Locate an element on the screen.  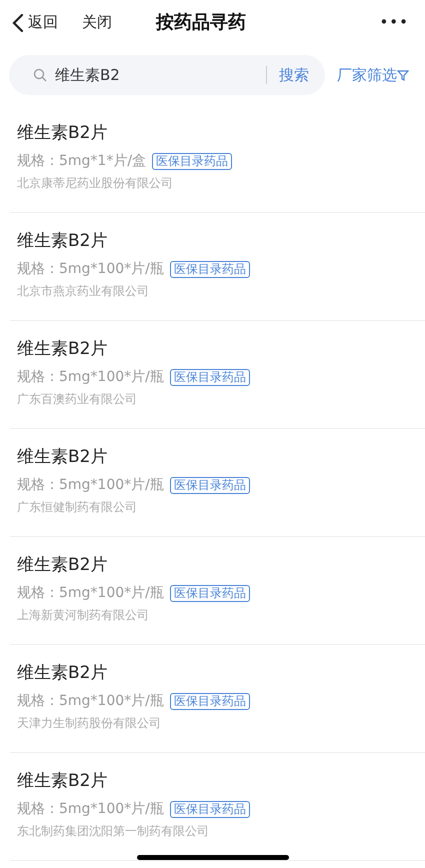
close-button: 关闭 is located at coordinates (97, 22).